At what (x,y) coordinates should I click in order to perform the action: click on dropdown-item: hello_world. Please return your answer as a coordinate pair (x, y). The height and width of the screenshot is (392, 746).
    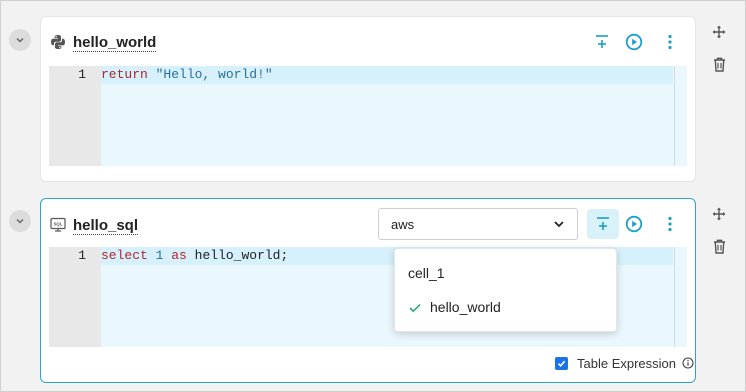
    Looking at the image, I should click on (505, 307).